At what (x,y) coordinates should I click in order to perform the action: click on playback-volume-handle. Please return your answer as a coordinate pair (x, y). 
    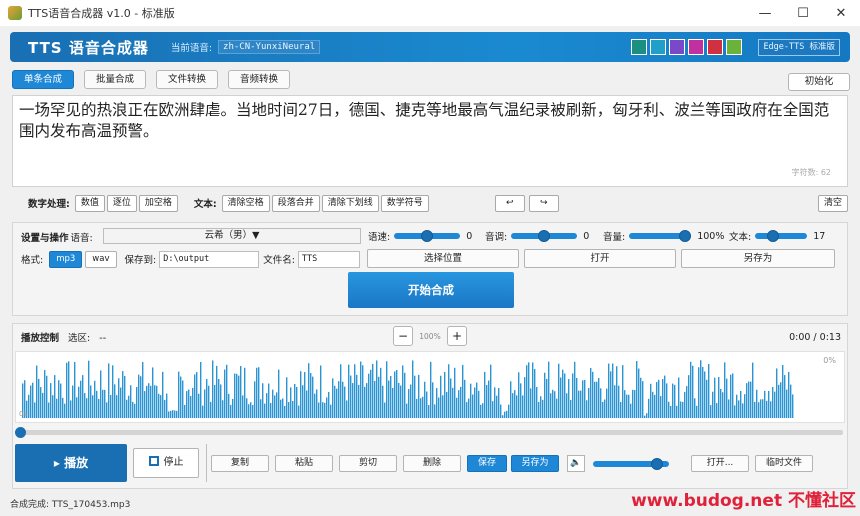
    Looking at the image, I should click on (656, 464).